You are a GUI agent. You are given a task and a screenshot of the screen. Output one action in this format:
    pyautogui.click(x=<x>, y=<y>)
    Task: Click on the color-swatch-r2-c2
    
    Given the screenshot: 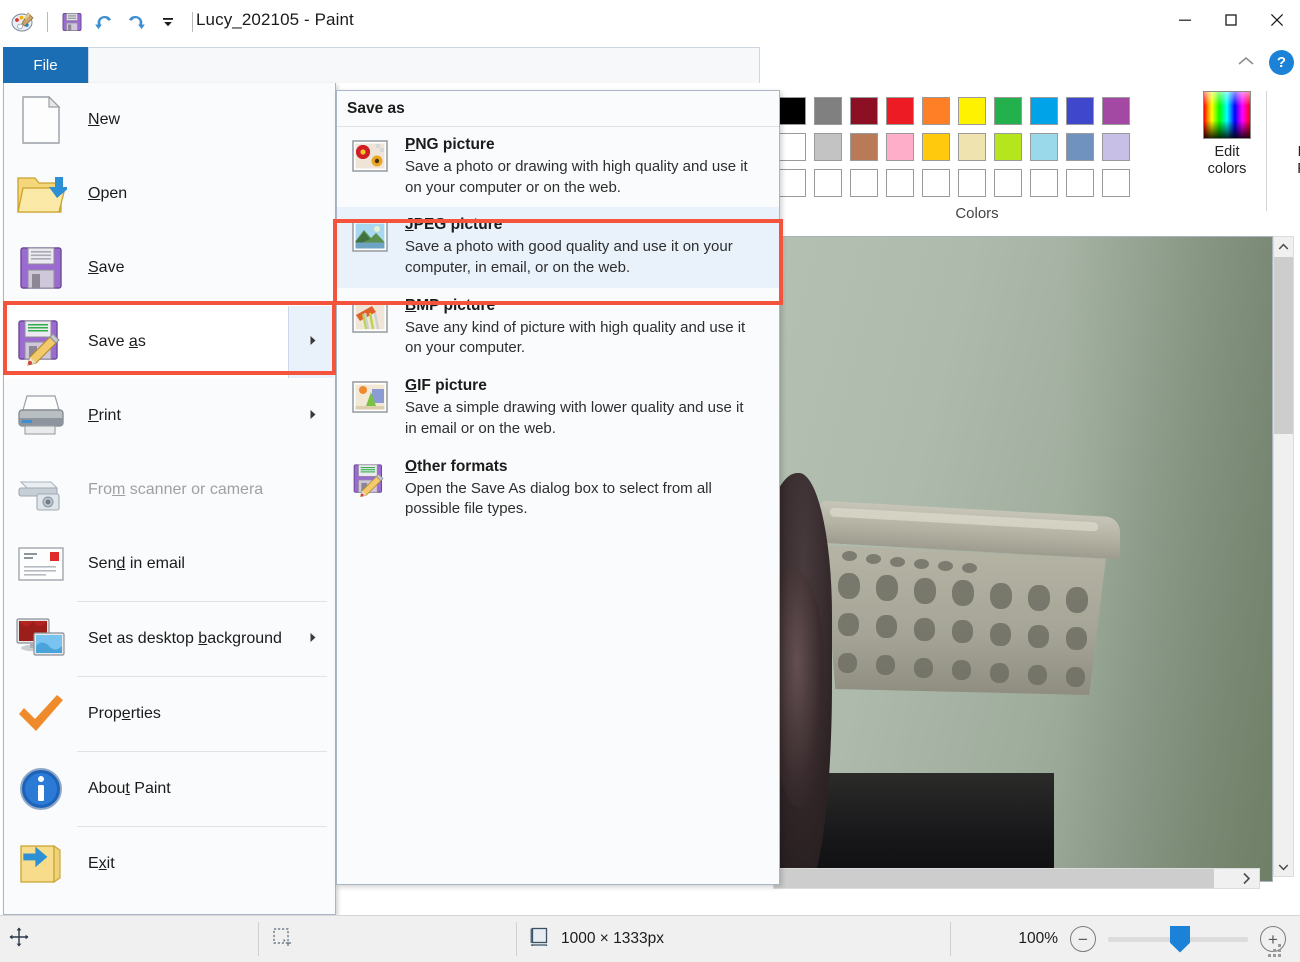 What is the action you would take?
    pyautogui.click(x=828, y=147)
    